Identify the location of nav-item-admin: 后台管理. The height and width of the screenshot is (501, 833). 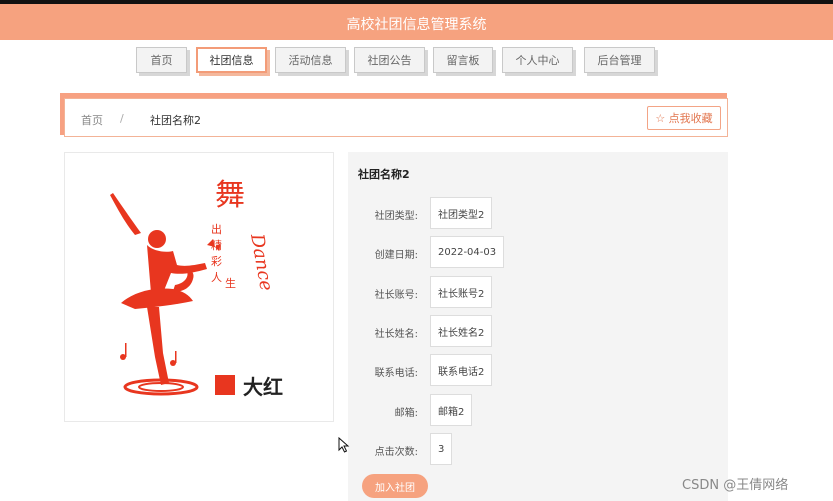
(619, 60).